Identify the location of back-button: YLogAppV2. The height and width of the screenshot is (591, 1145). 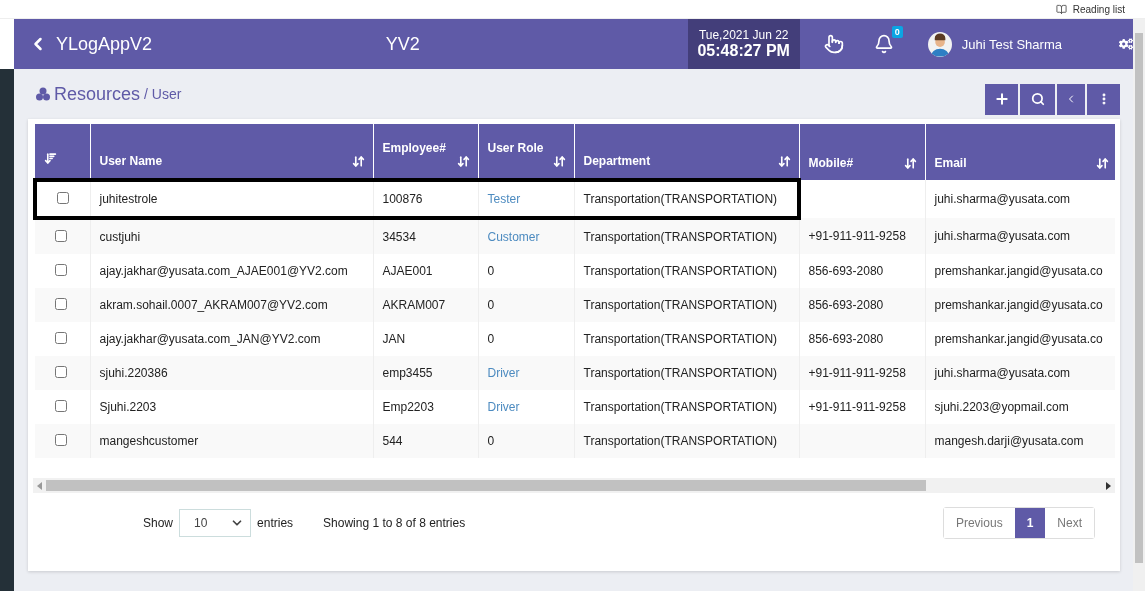
(200, 44).